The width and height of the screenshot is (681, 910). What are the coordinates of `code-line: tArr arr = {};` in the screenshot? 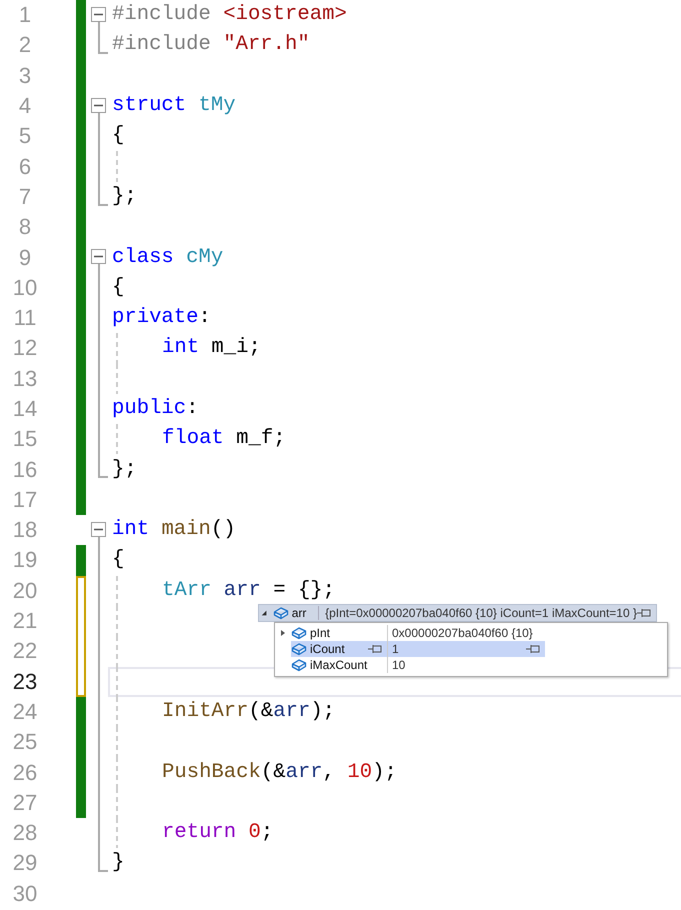 It's located at (249, 591).